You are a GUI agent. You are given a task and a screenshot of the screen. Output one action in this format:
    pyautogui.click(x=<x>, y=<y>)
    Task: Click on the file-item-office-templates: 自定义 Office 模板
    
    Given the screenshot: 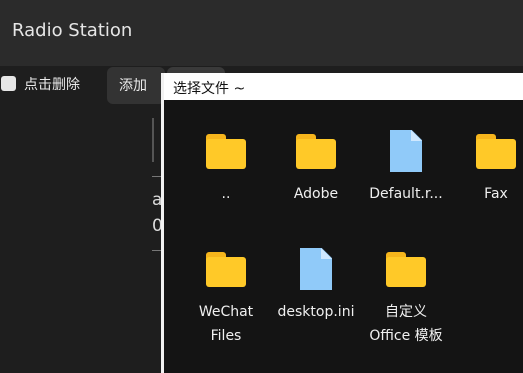 What is the action you would take?
    pyautogui.click(x=406, y=298)
    